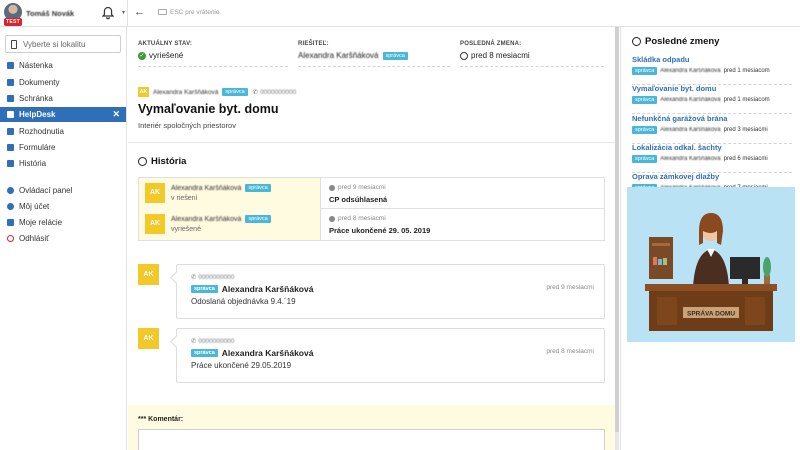 This screenshot has height=450, width=800. What do you see at coordinates (169, 161) in the screenshot?
I see `history-title: História` at bounding box center [169, 161].